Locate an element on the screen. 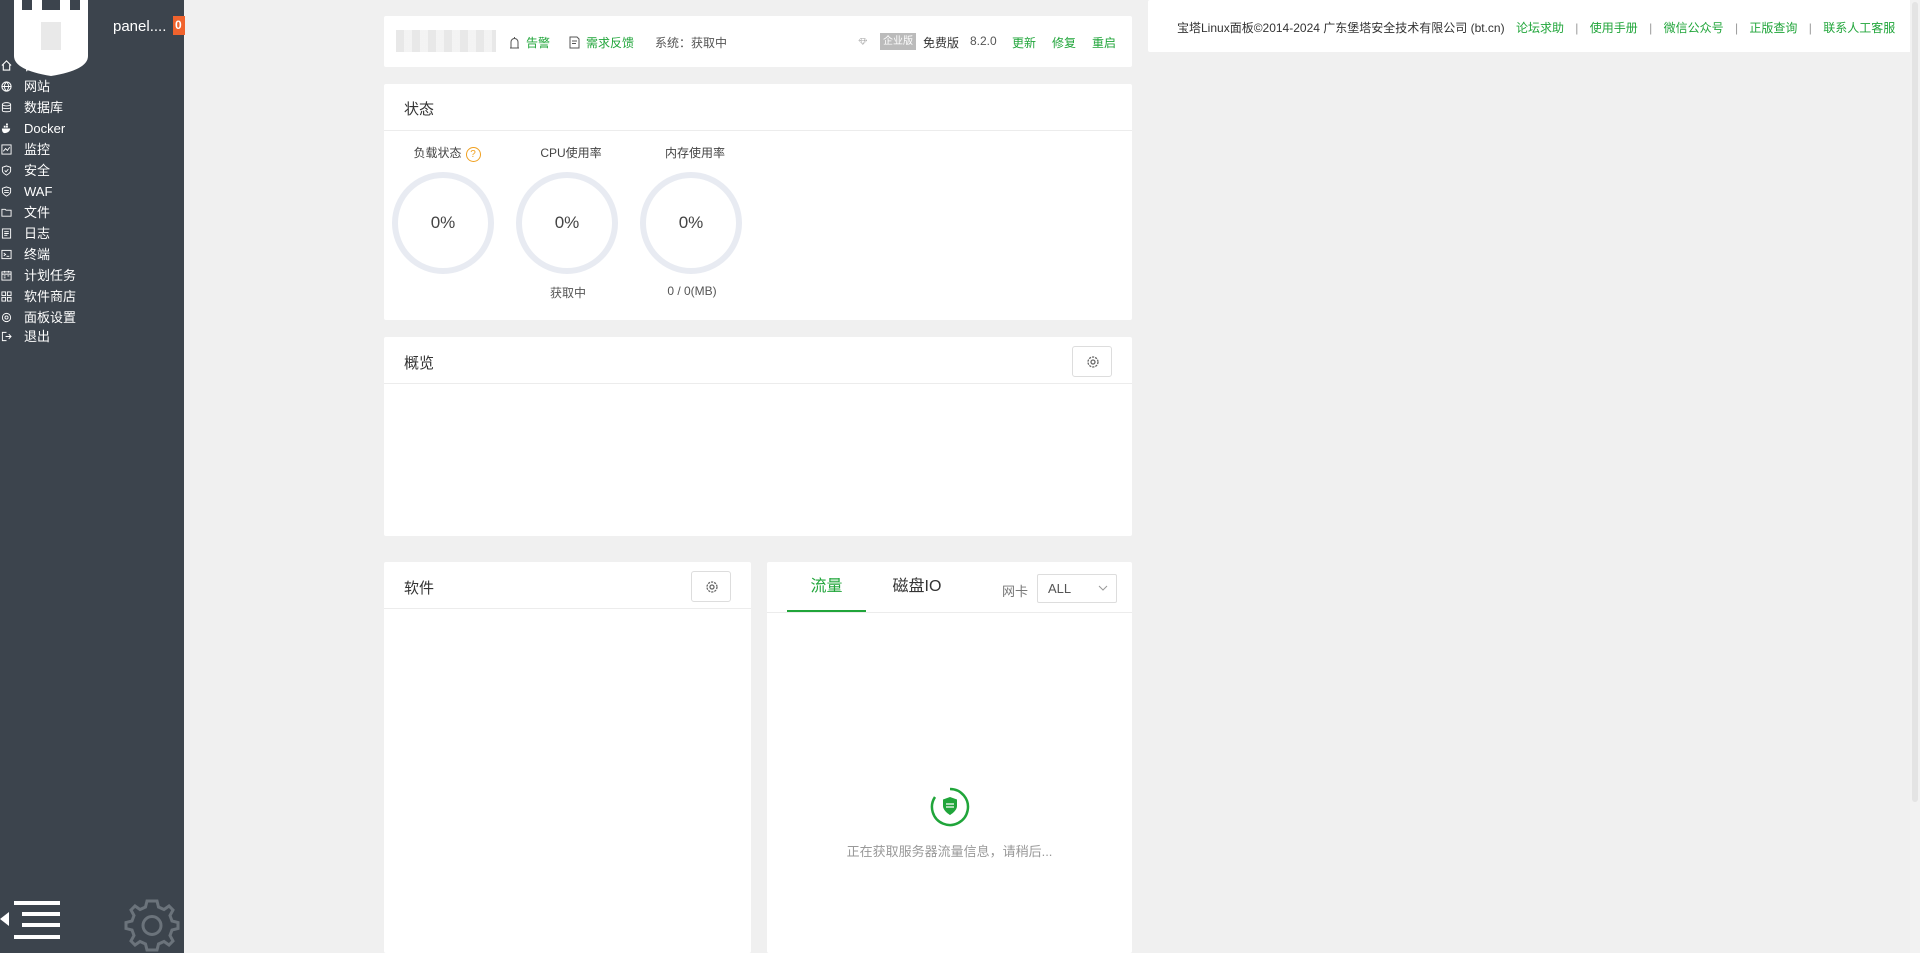 The image size is (1920, 953). sidebar-item-docker: Docker is located at coordinates (92, 128).